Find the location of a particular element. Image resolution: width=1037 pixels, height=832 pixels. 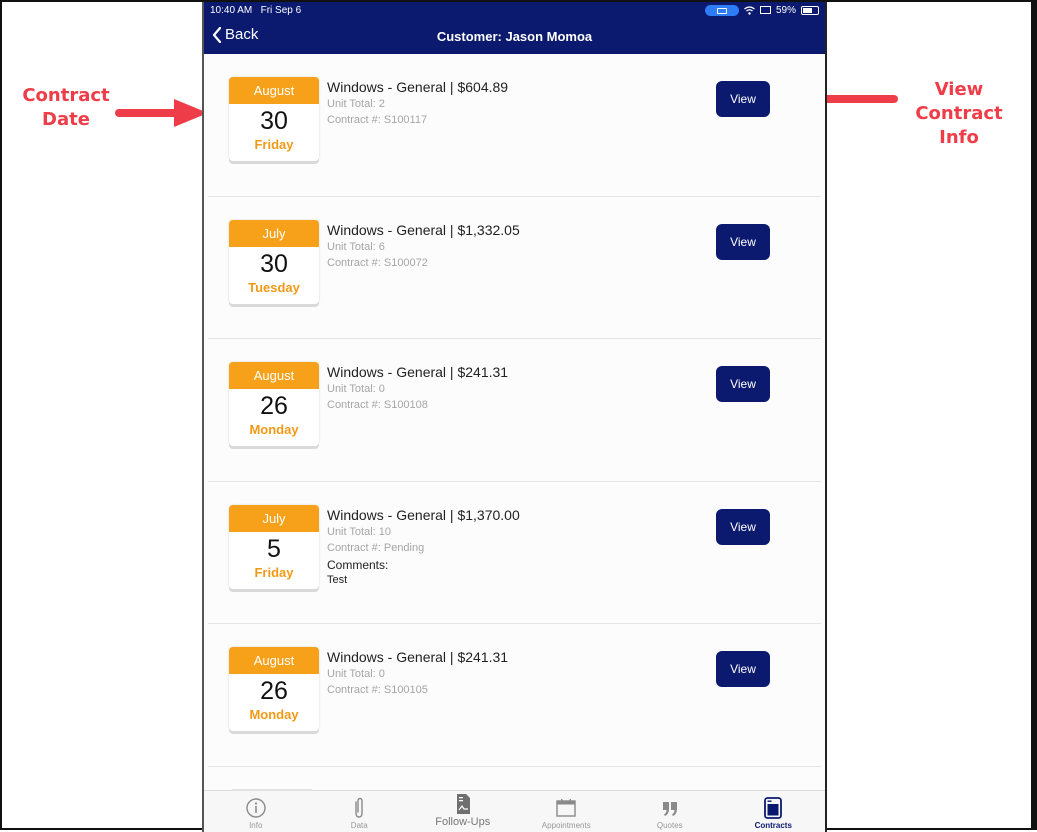

contract-date-calendar: July 5 Friday is located at coordinates (274, 546).